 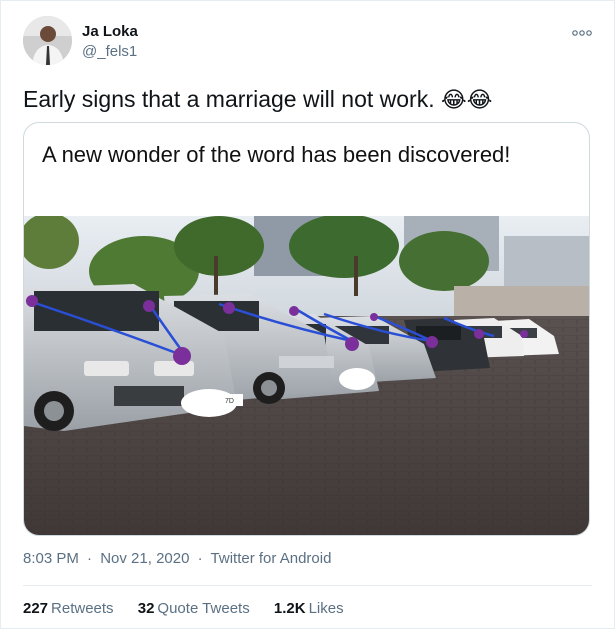 What do you see at coordinates (51, 558) in the screenshot?
I see `tweet-time: 8:03 PM` at bounding box center [51, 558].